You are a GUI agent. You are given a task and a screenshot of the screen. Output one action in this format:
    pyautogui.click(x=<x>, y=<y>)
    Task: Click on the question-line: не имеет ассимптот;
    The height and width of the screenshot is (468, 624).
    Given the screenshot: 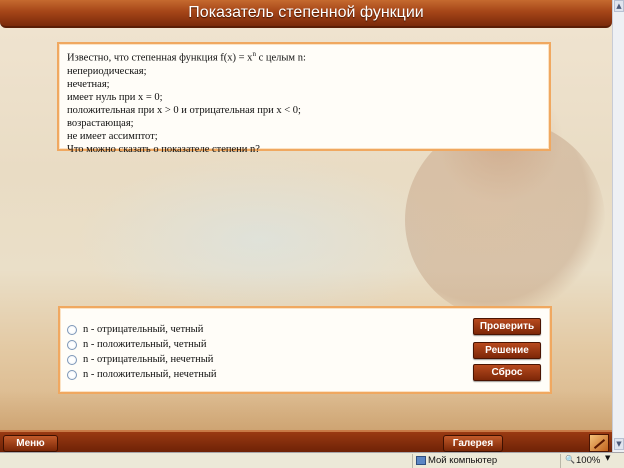 What is the action you would take?
    pyautogui.click(x=112, y=136)
    